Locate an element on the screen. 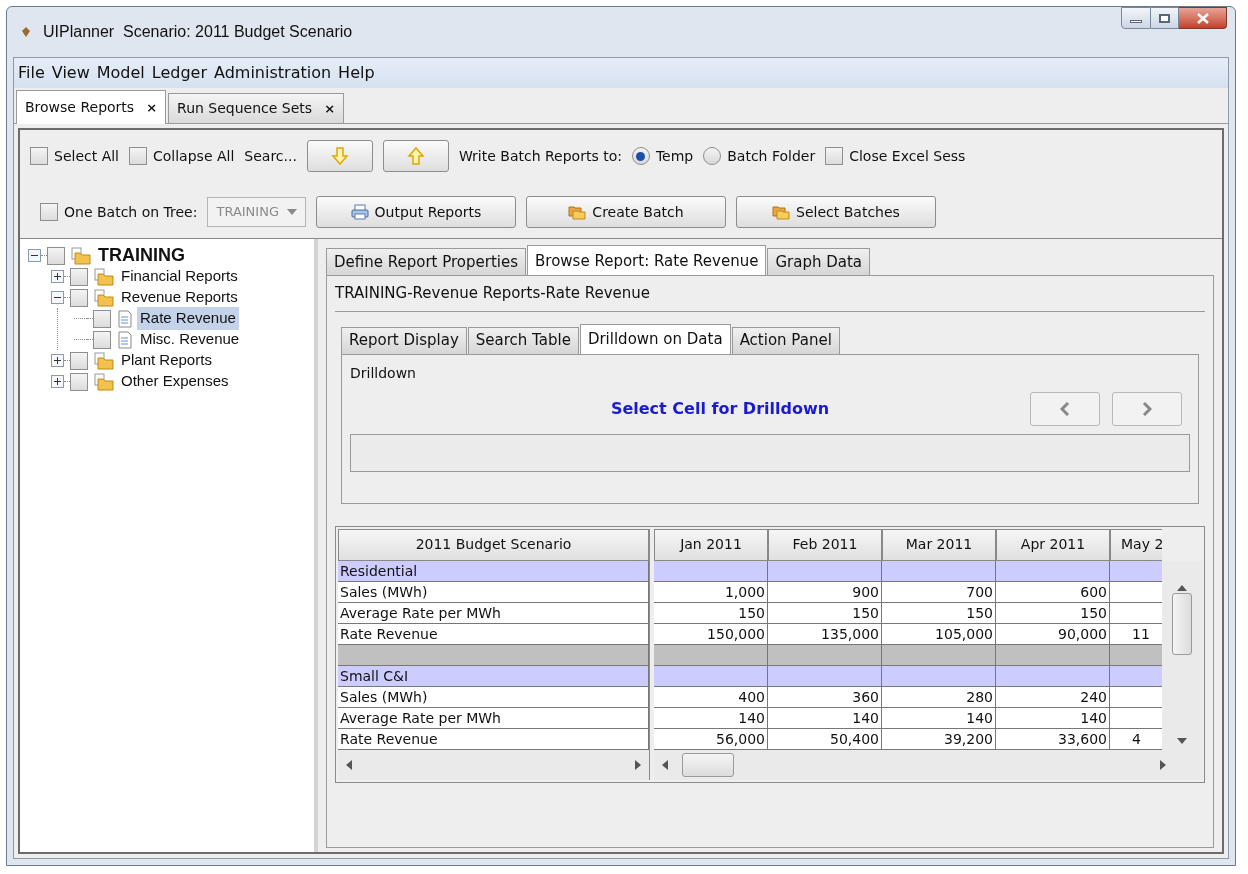 This screenshot has width=1248, height=874. tab-label: Run Sequence Sets is located at coordinates (245, 108).